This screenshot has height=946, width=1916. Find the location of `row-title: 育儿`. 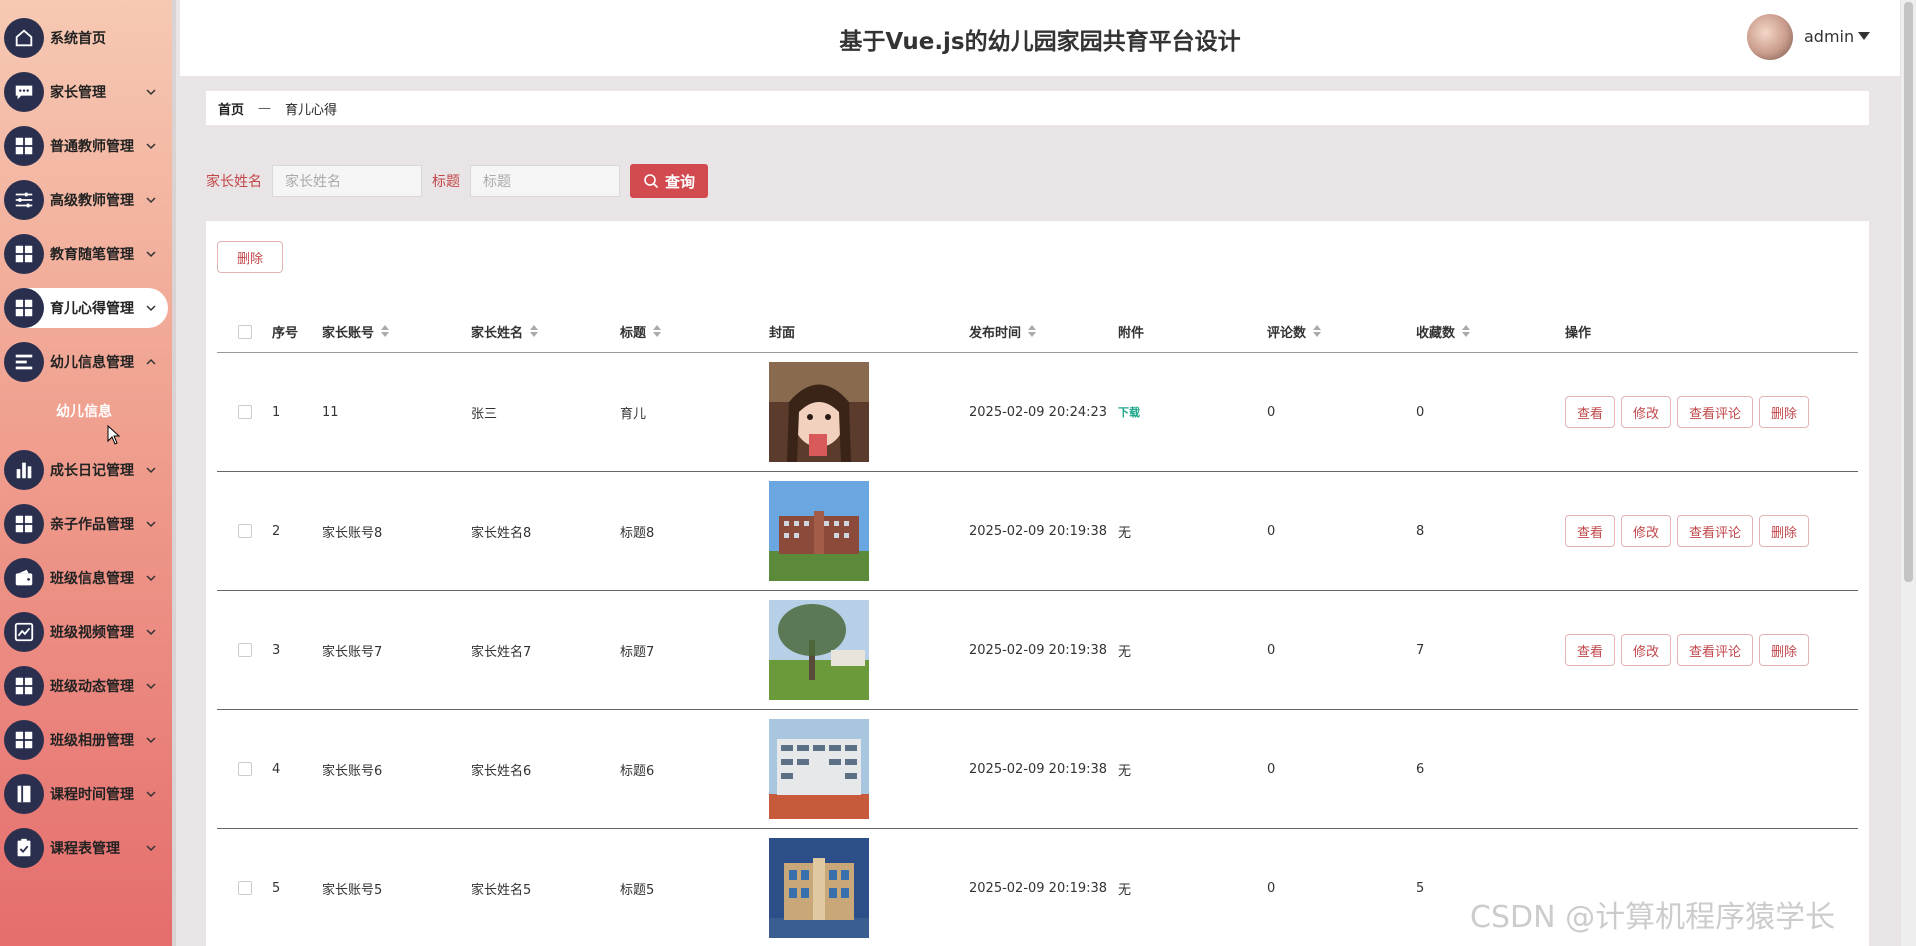

row-title: 育儿 is located at coordinates (633, 414).